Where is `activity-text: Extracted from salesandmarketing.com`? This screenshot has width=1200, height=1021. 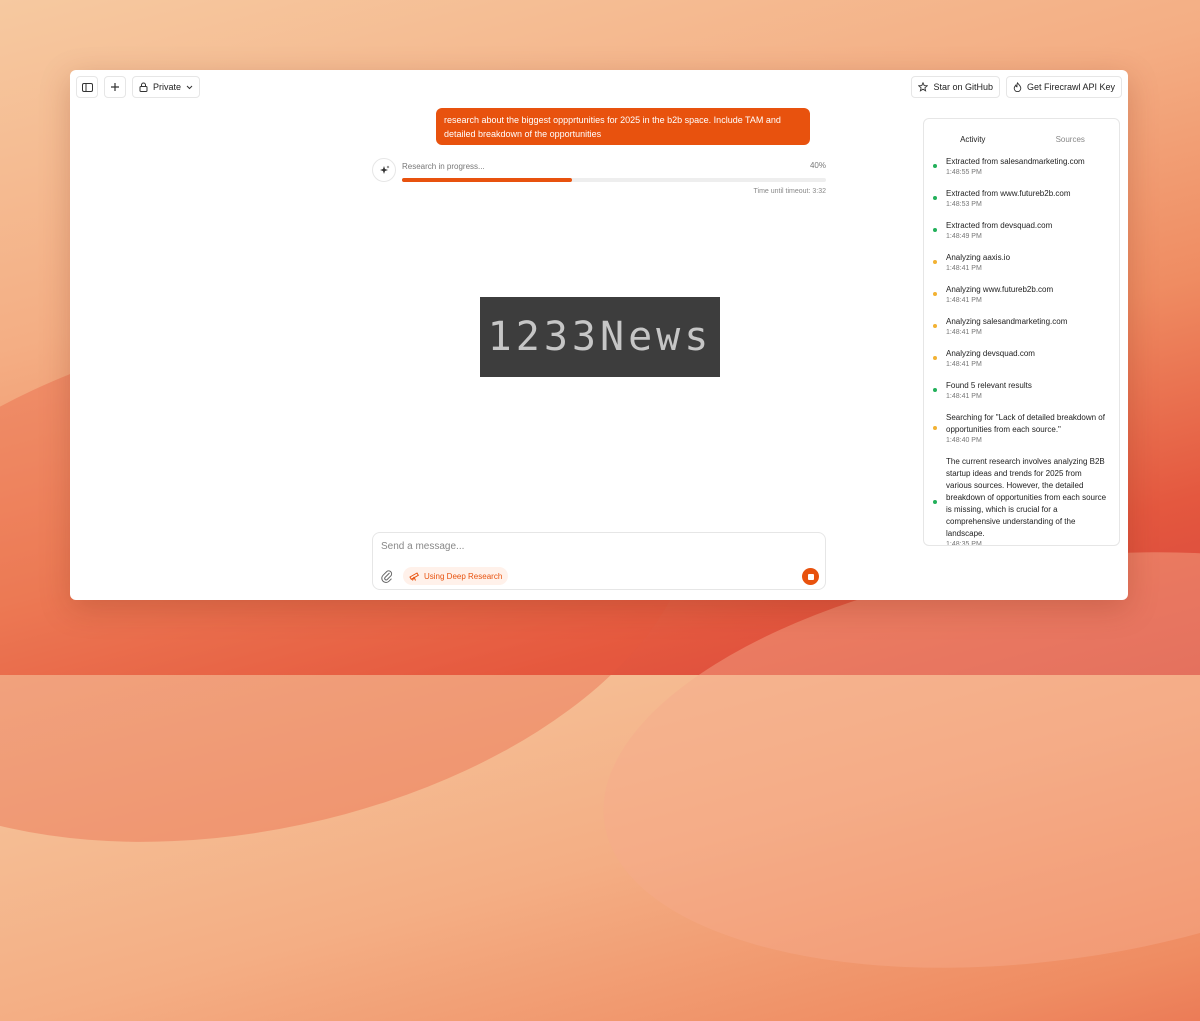
activity-text: Extracted from salesandmarketing.com is located at coordinates (1015, 161).